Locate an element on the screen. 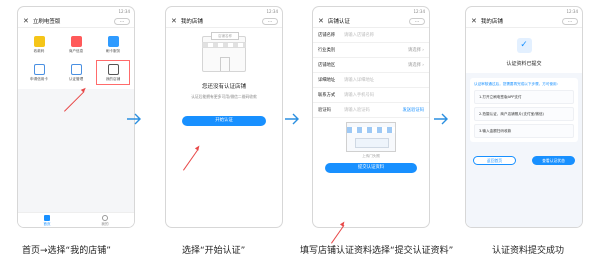 Image resolution: width=600 pixels, height=268 pixels. step-item: 3.输入金额扫码收款 is located at coordinates (524, 131).